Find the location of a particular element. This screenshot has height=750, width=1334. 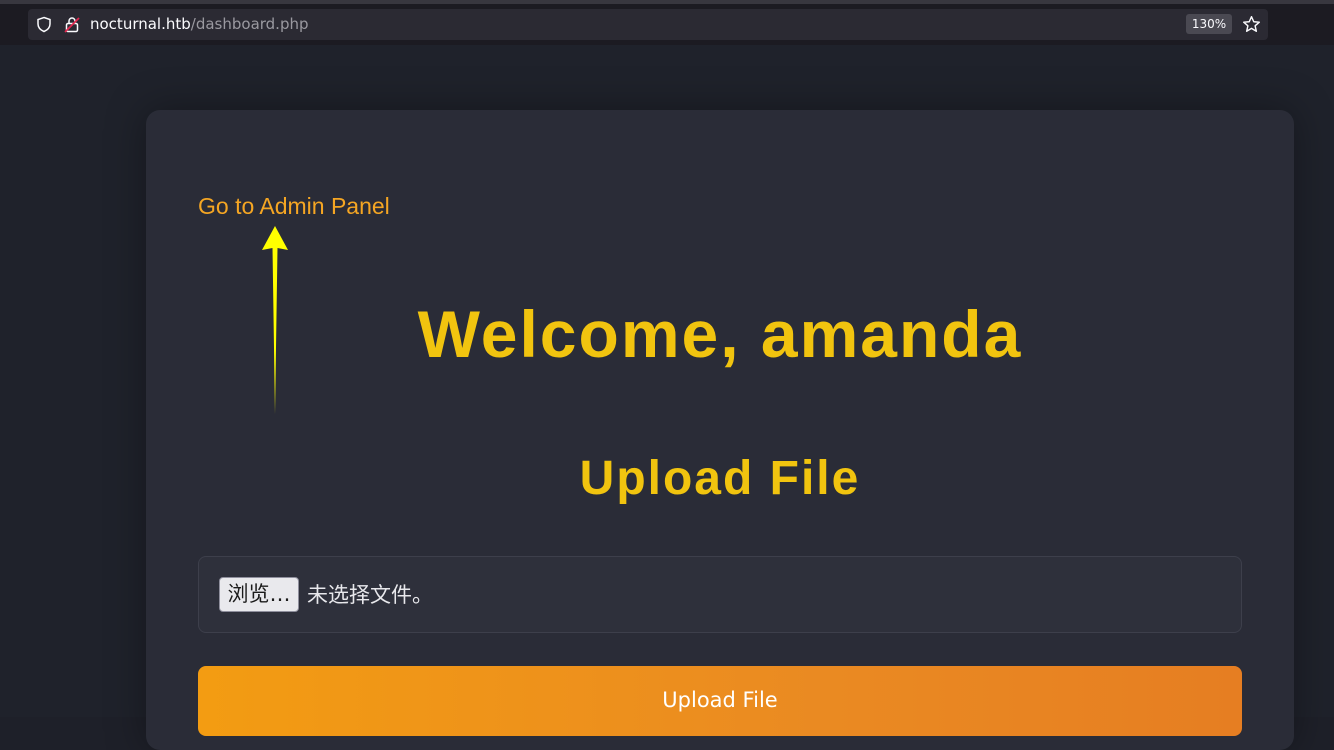

lock-icon is located at coordinates (72, 24).